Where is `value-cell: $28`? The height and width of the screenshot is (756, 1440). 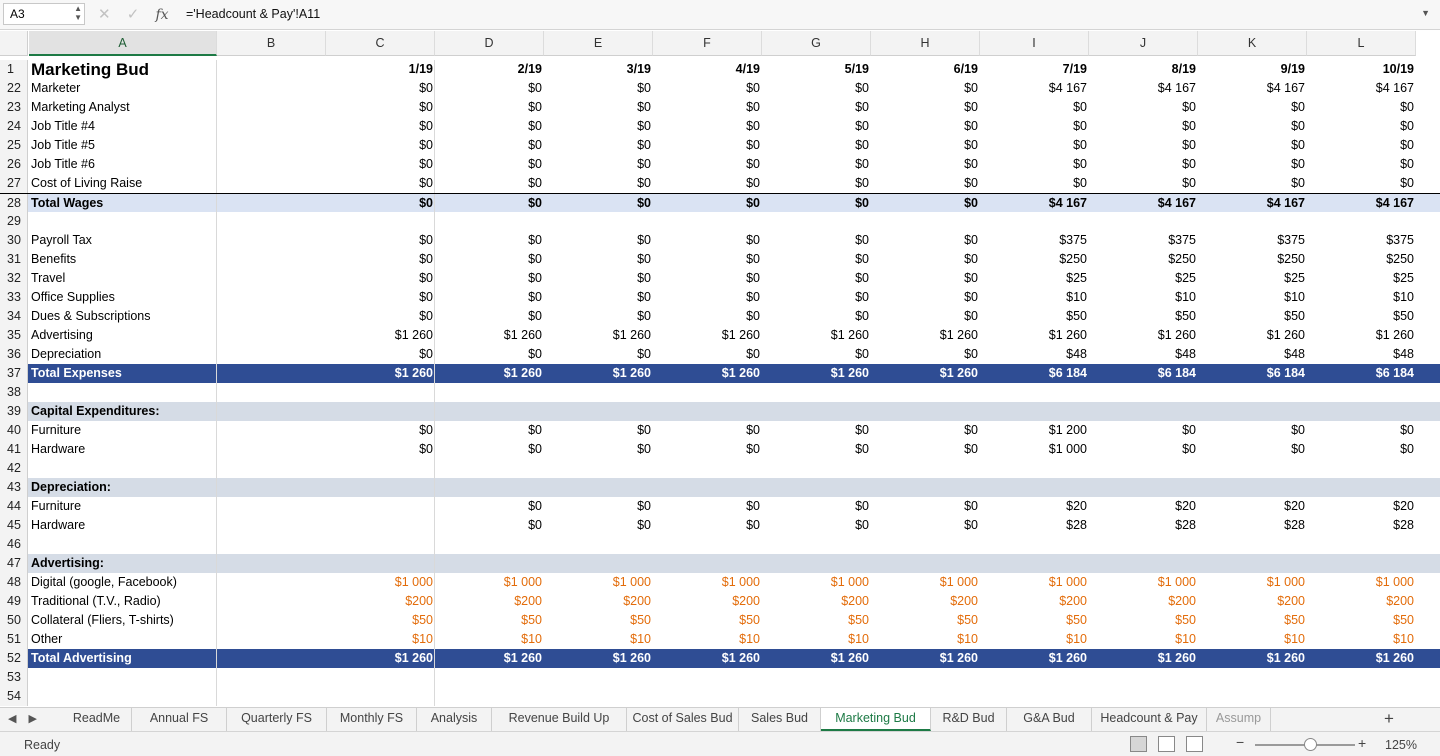 value-cell: $28 is located at coordinates (1034, 525).